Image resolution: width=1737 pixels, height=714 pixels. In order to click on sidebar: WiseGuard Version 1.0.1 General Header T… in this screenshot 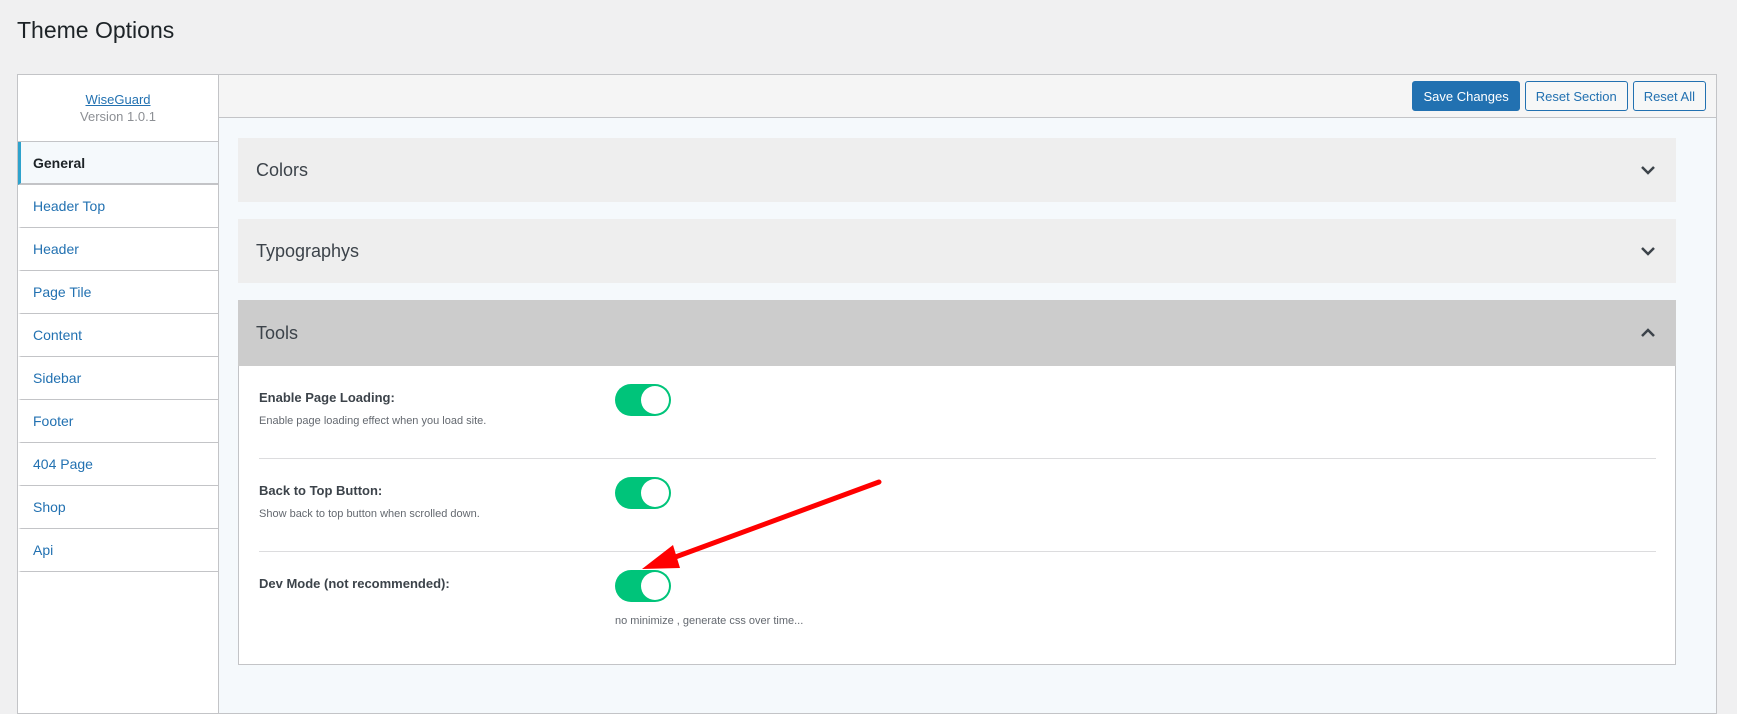, I will do `click(118, 394)`.